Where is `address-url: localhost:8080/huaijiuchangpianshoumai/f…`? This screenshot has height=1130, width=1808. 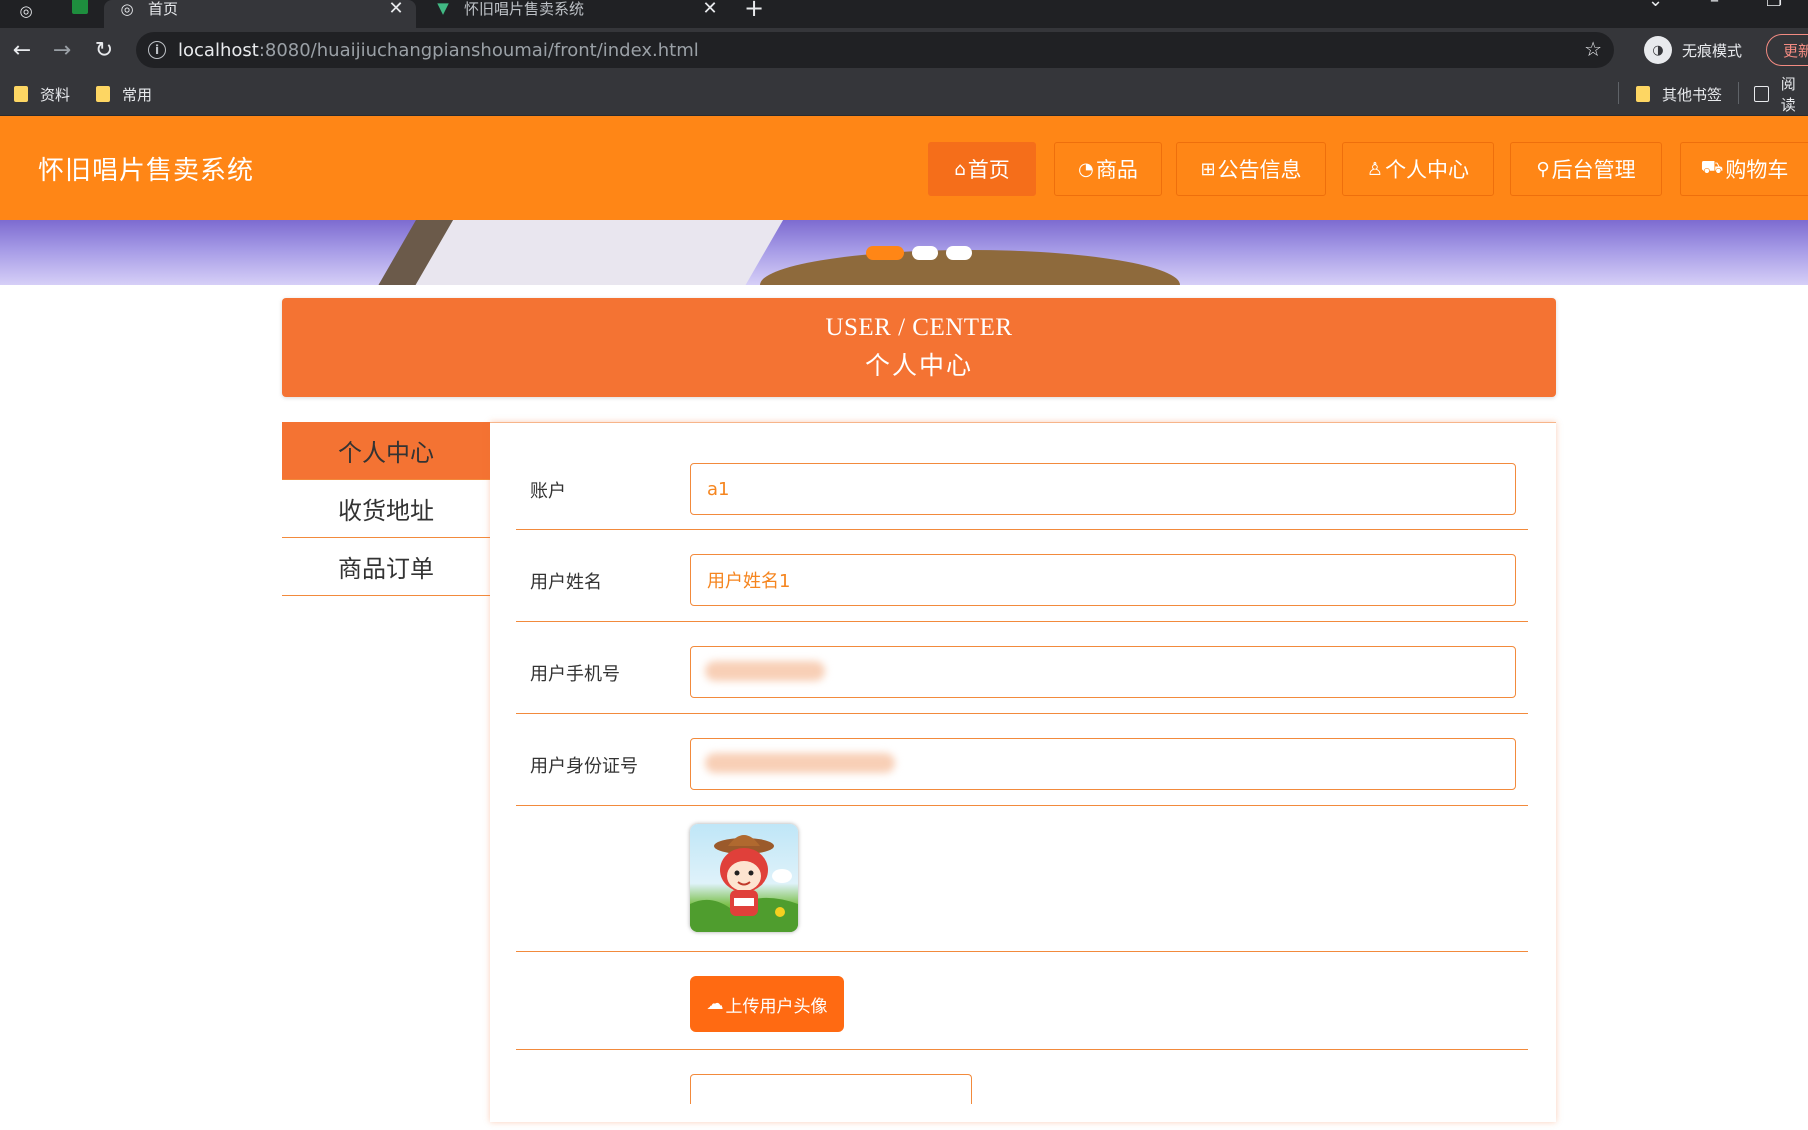 address-url: localhost:8080/huaijiuchangpianshoumai/f… is located at coordinates (438, 50).